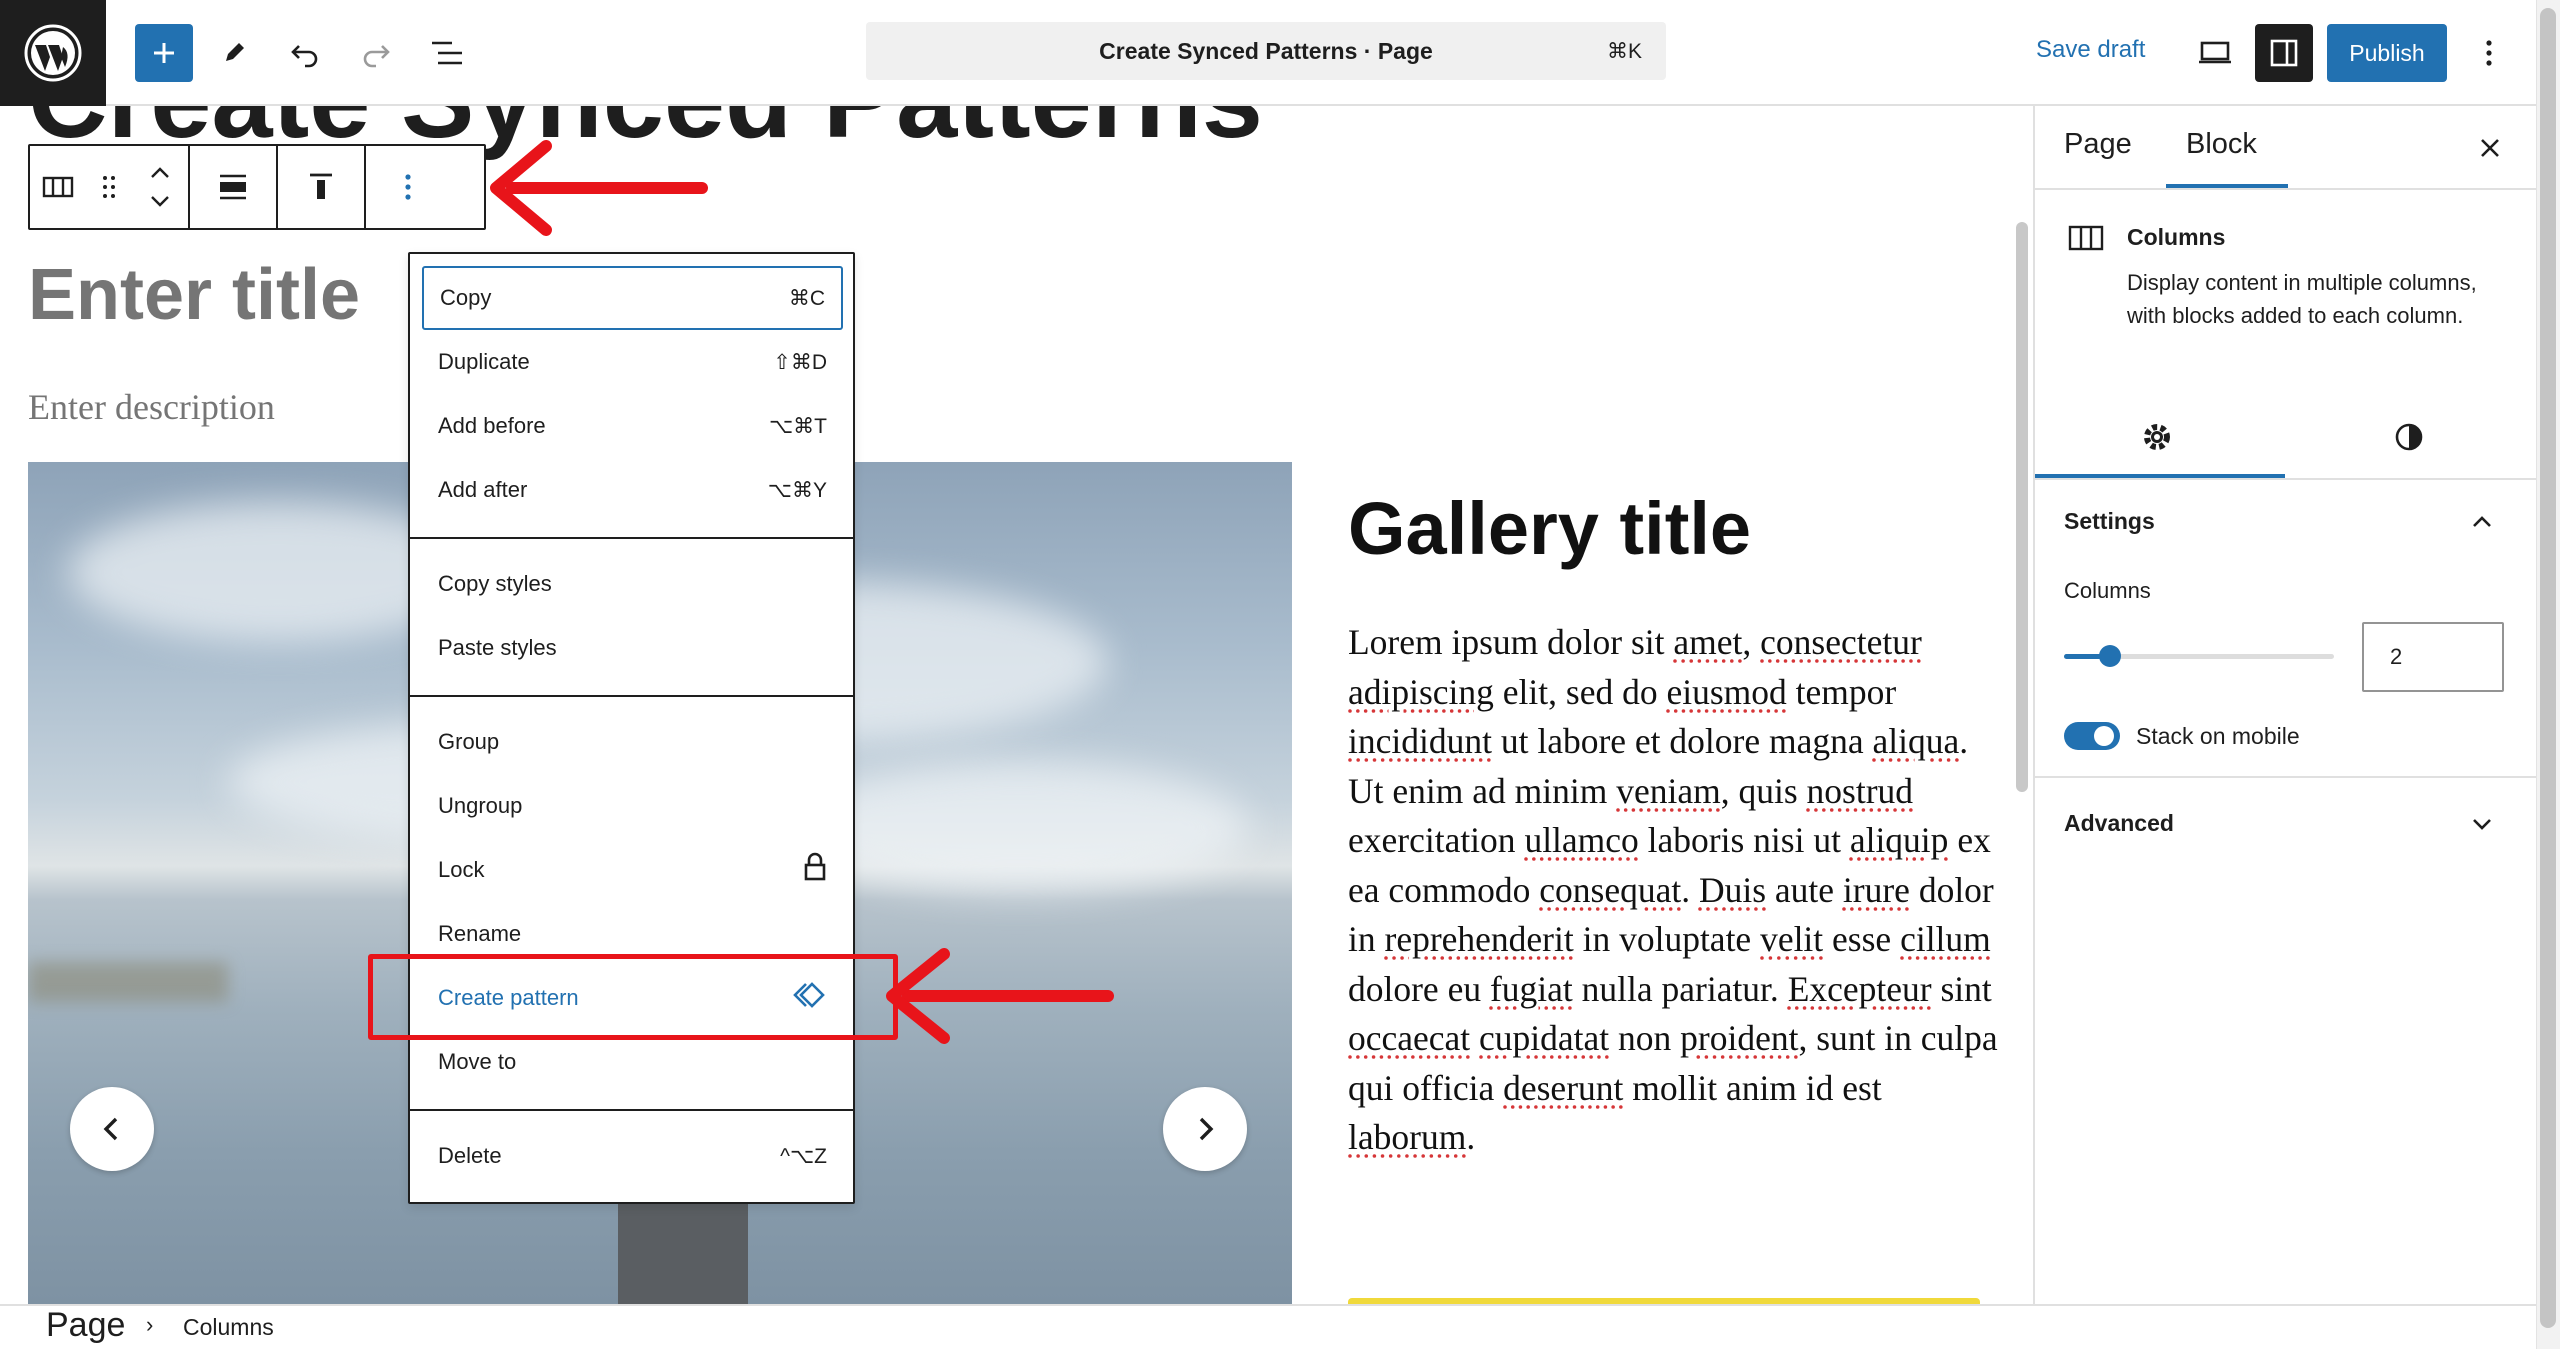 The image size is (2560, 1349). I want to click on save-draft-button: Save draft, so click(2090, 50).